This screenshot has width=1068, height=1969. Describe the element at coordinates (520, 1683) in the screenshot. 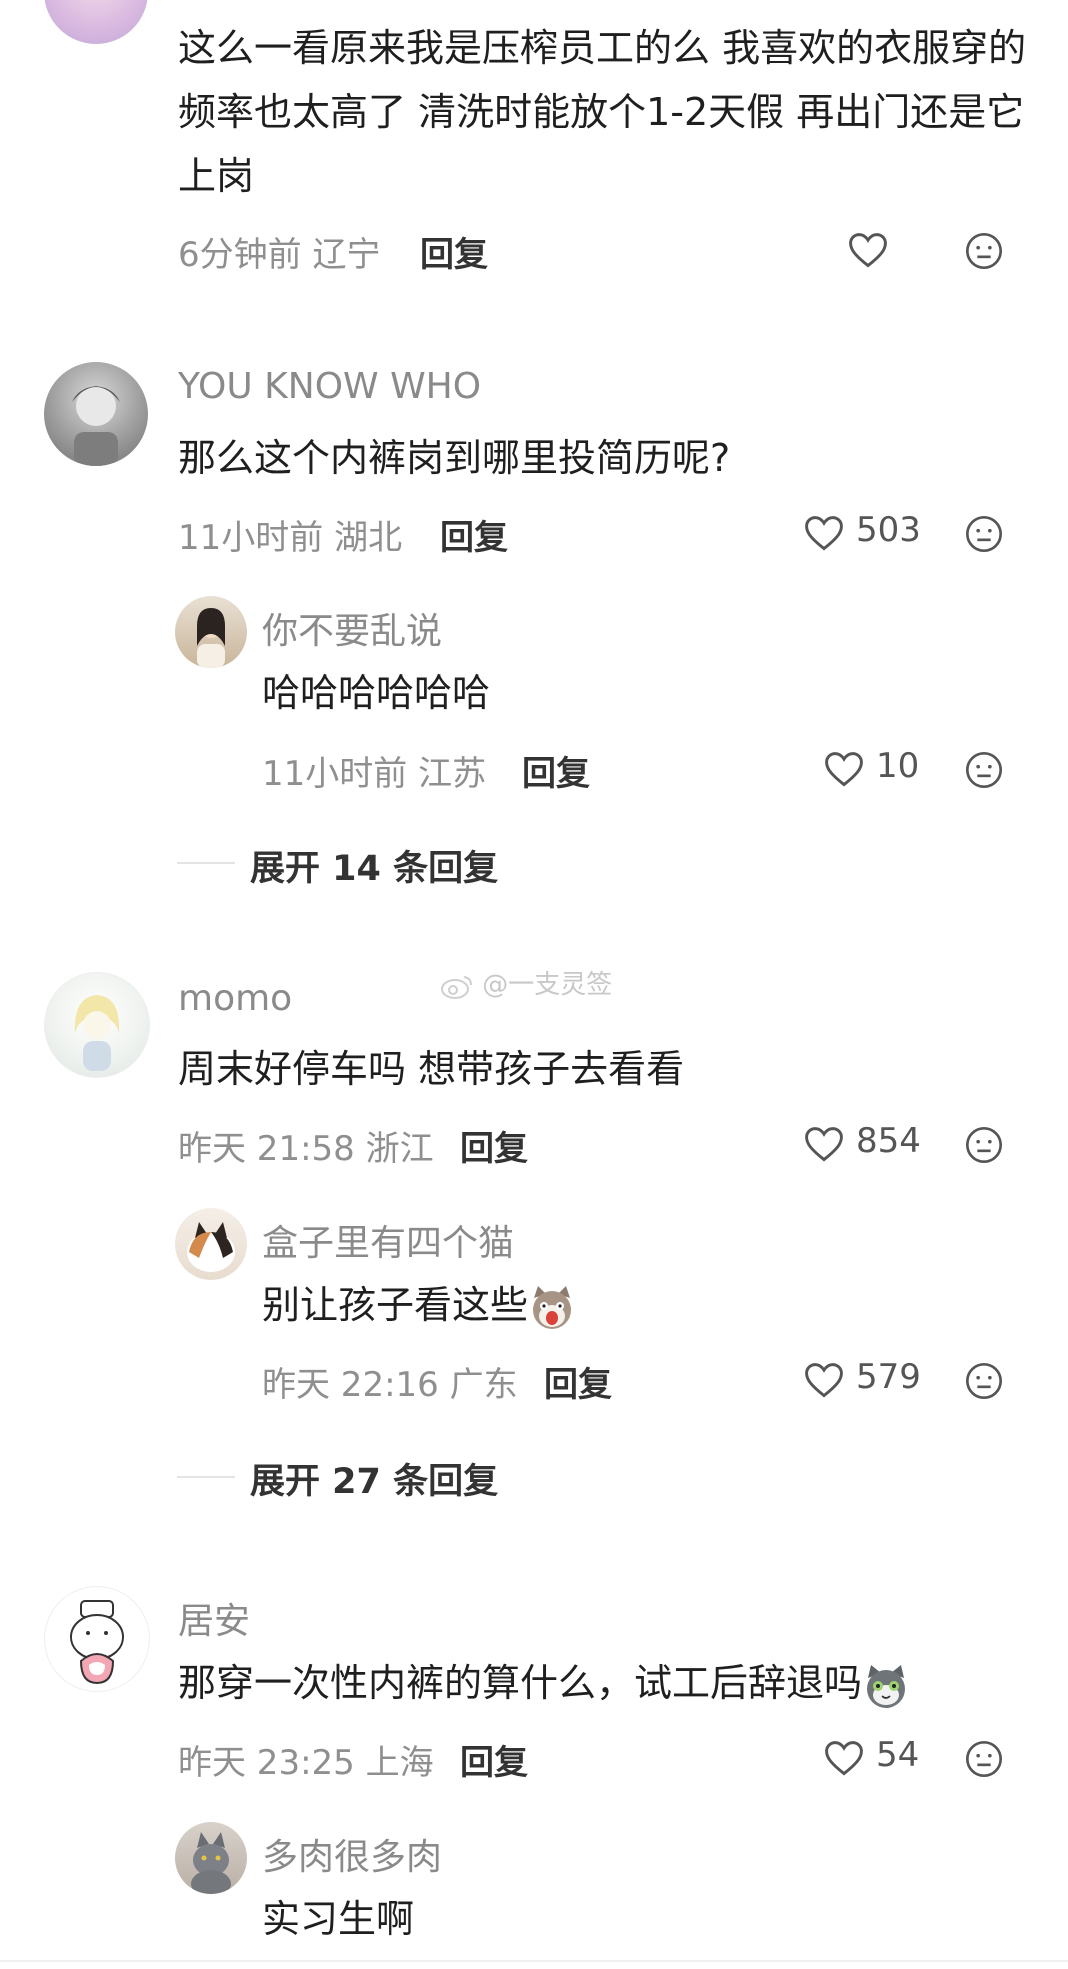

I see `comment-text-content: 那穿一次性内裤的算什么，试工后辞退吗` at that location.